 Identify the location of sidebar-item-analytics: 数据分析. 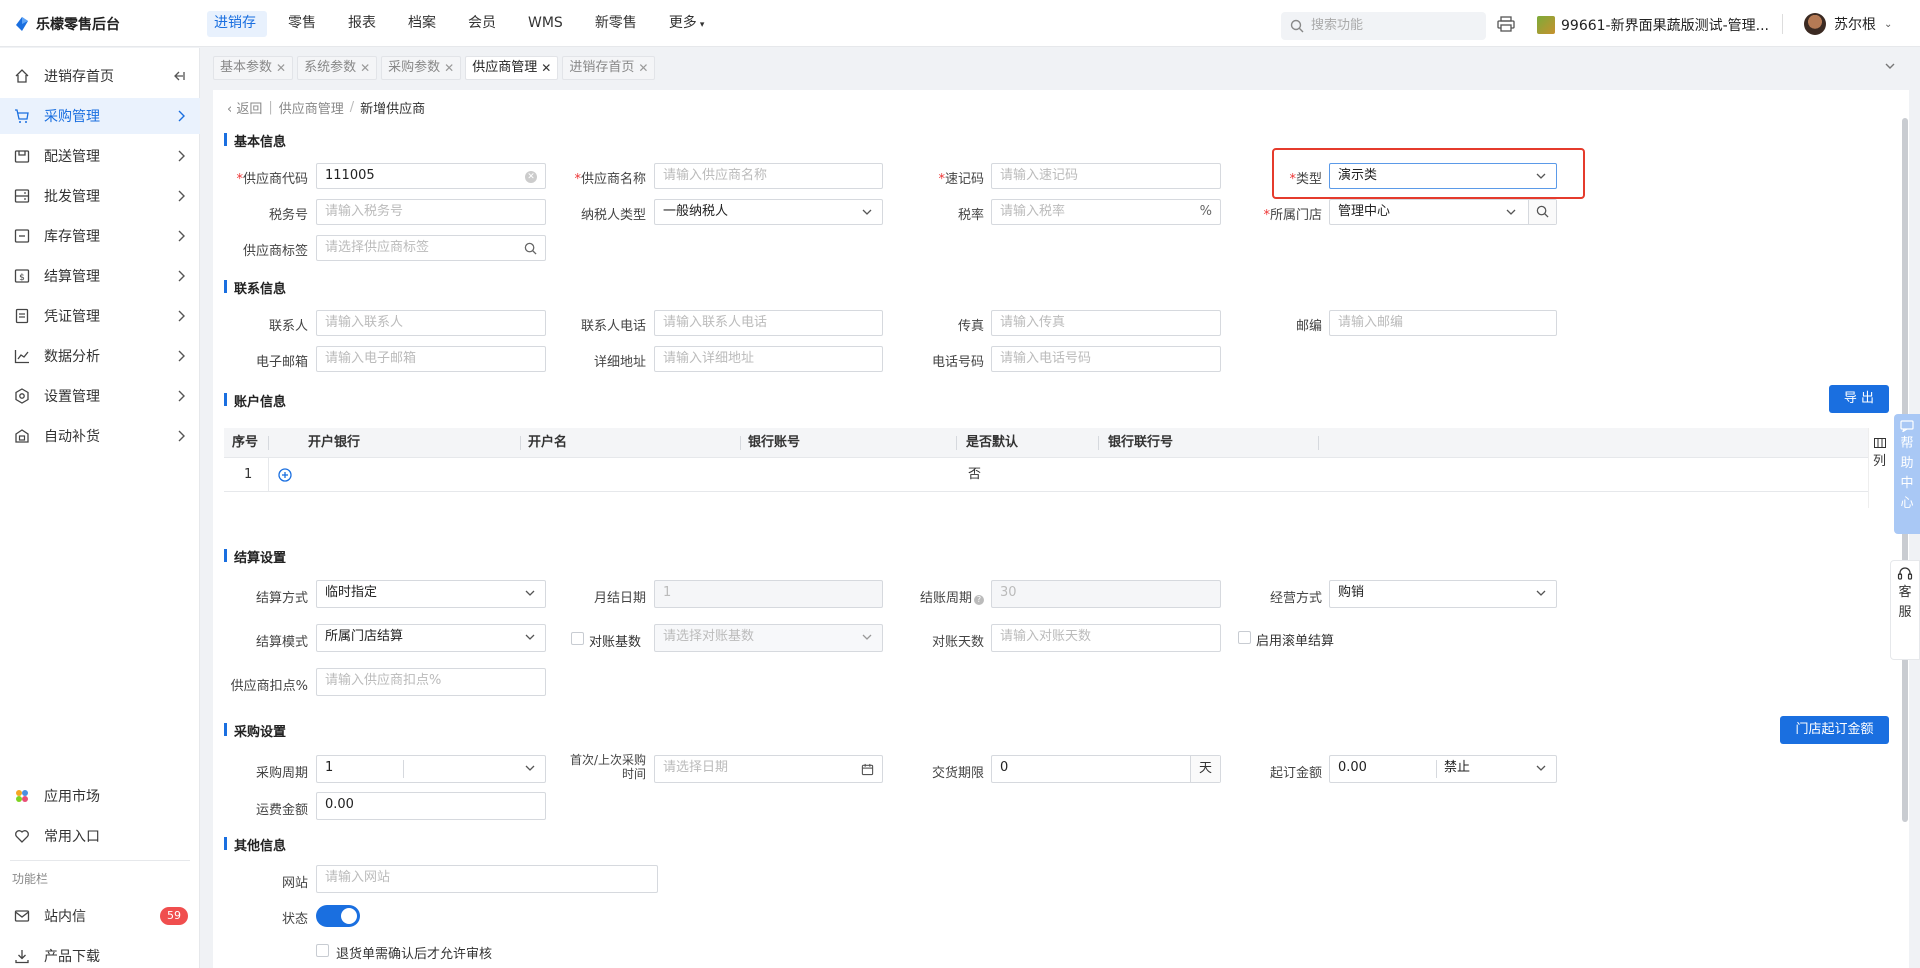
(100, 356).